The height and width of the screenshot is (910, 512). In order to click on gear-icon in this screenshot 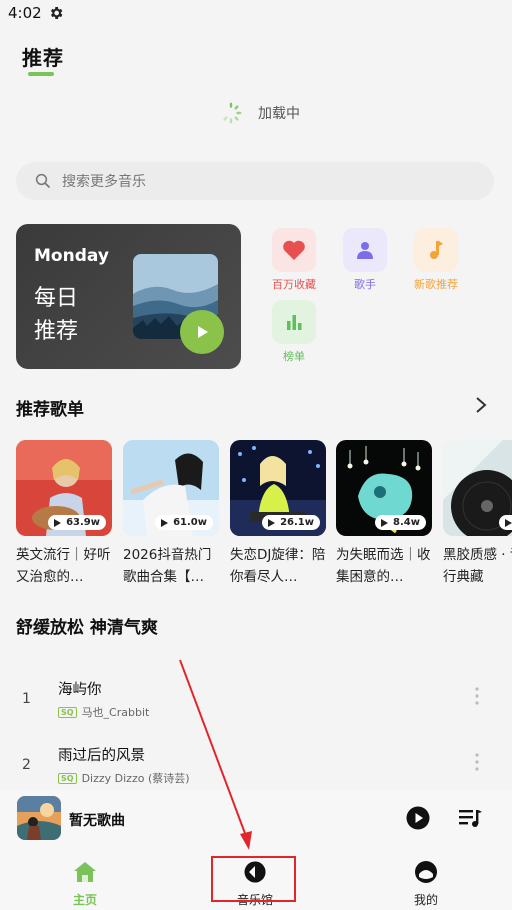, I will do `click(56, 13)`.